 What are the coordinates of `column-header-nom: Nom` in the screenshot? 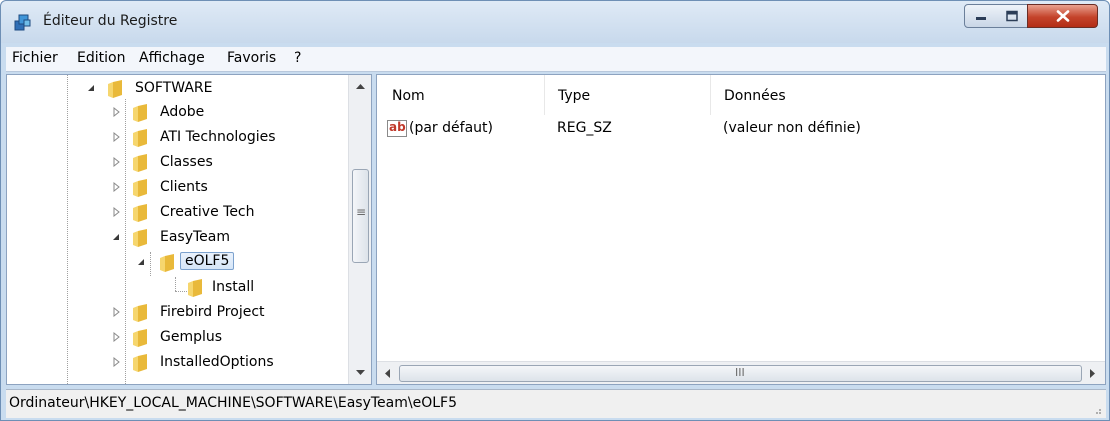 It's located at (460, 95).